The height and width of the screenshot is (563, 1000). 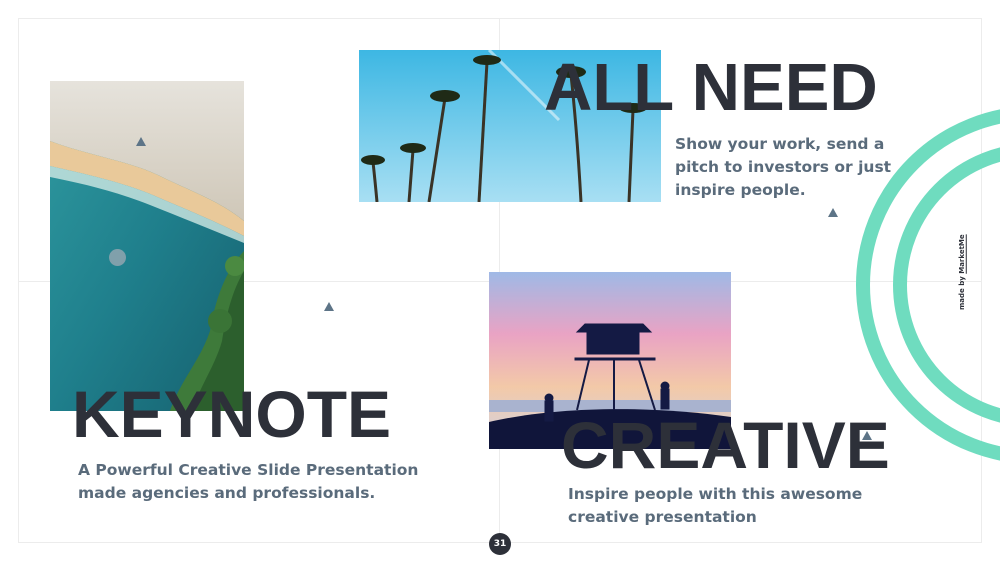 I want to click on heading-keynote: KEYNOTE, so click(x=232, y=414).